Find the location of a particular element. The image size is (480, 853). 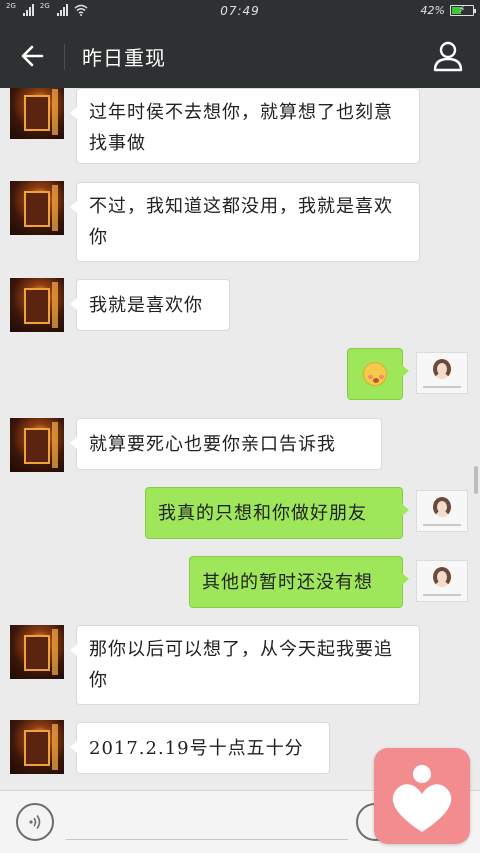

battery-icon: ⚡ is located at coordinates (463, 10).